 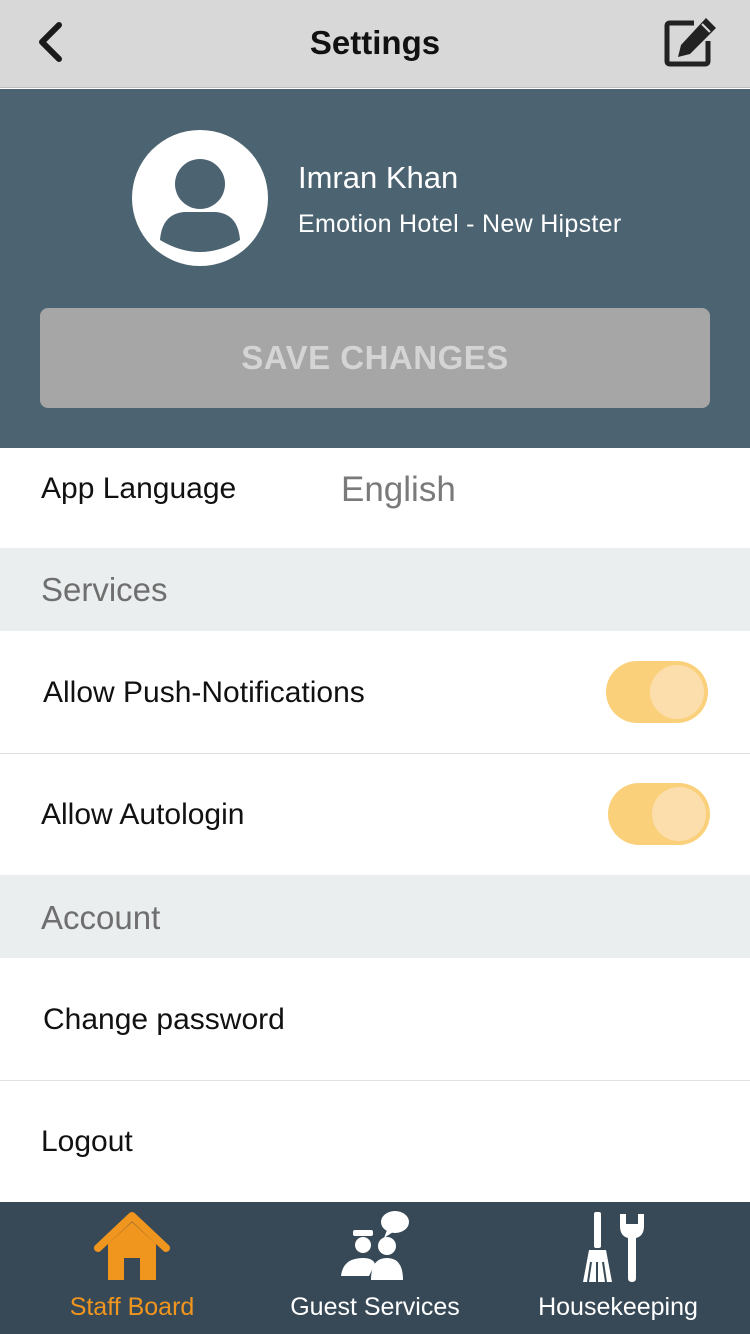 What do you see at coordinates (378, 177) in the screenshot?
I see `user-name: Imran Khan` at bounding box center [378, 177].